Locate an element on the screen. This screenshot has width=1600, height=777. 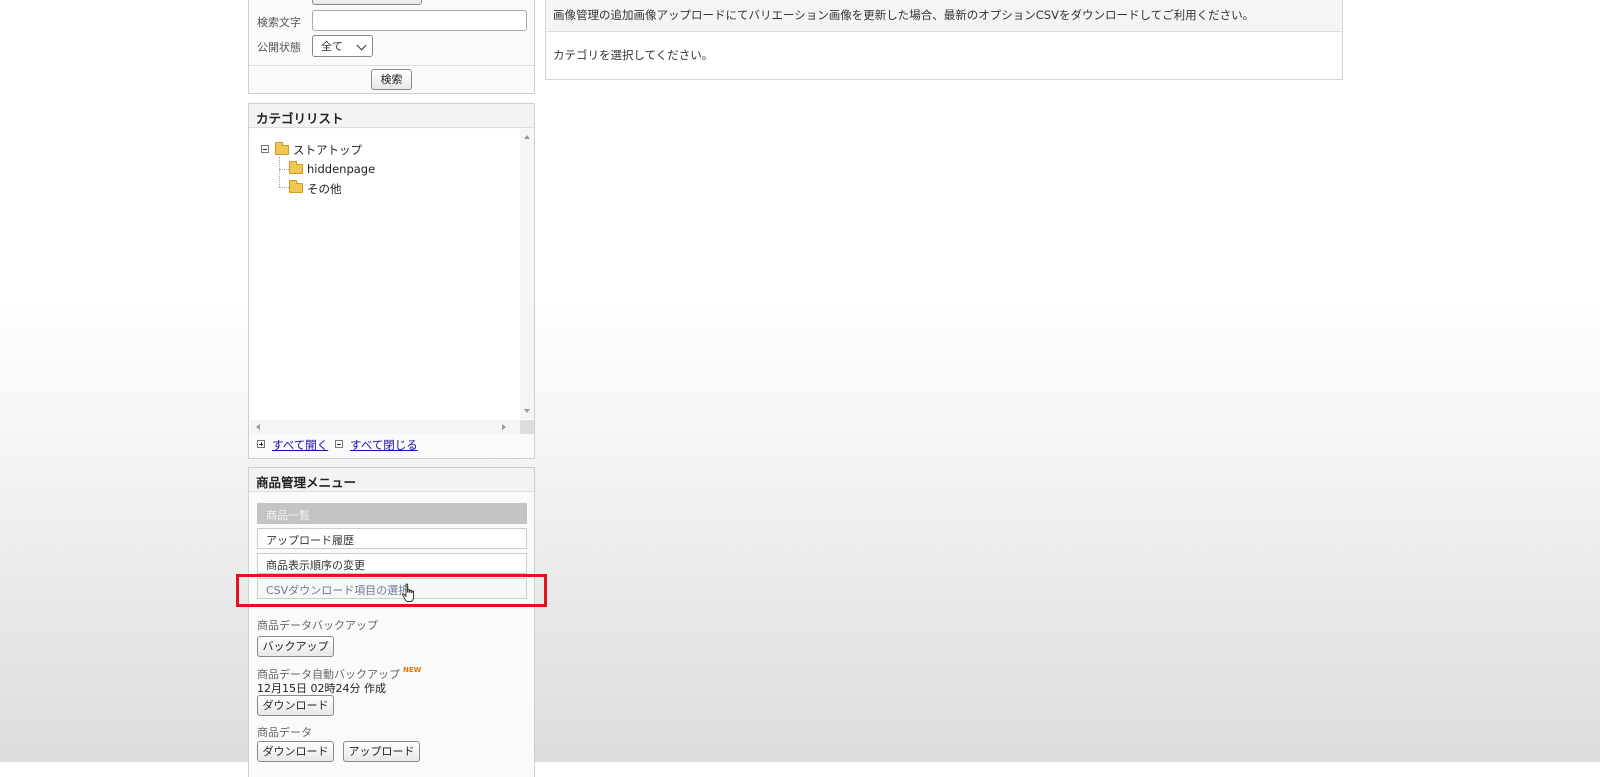
vertical-scrollbar is located at coordinates (527, 274).